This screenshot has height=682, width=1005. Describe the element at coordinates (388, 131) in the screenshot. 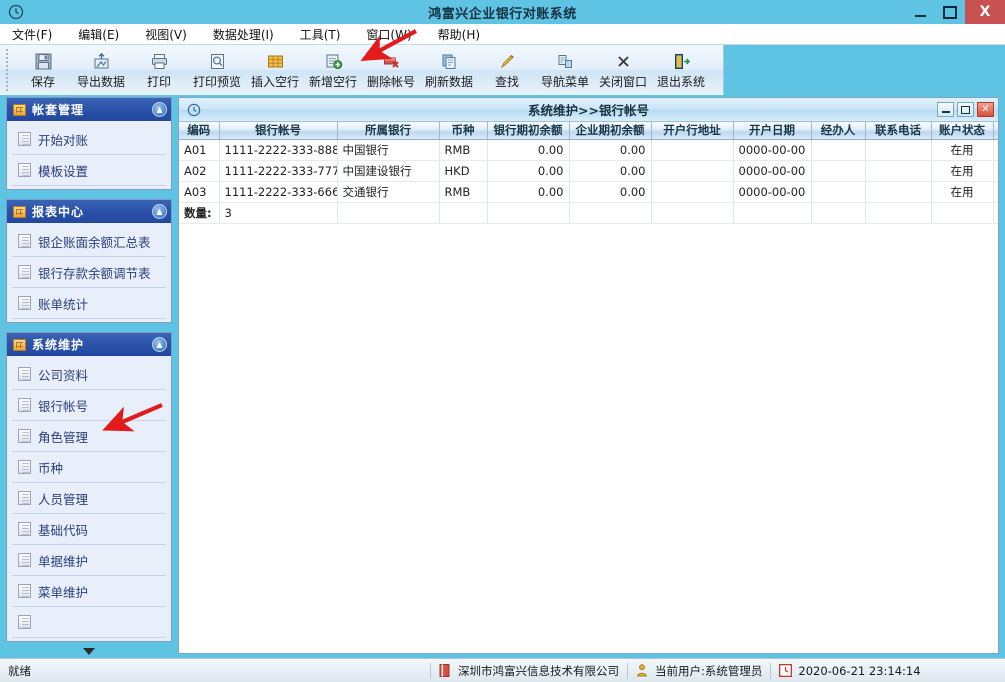

I see `col-bank-name: 所属银行` at that location.